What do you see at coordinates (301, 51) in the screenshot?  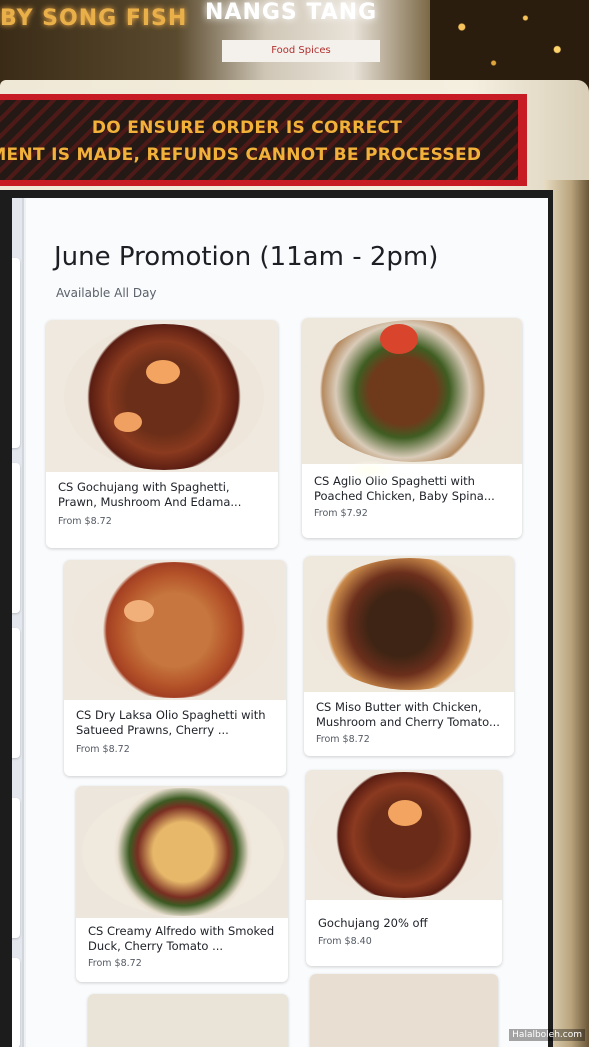 I see `store-sign: Food Spices` at bounding box center [301, 51].